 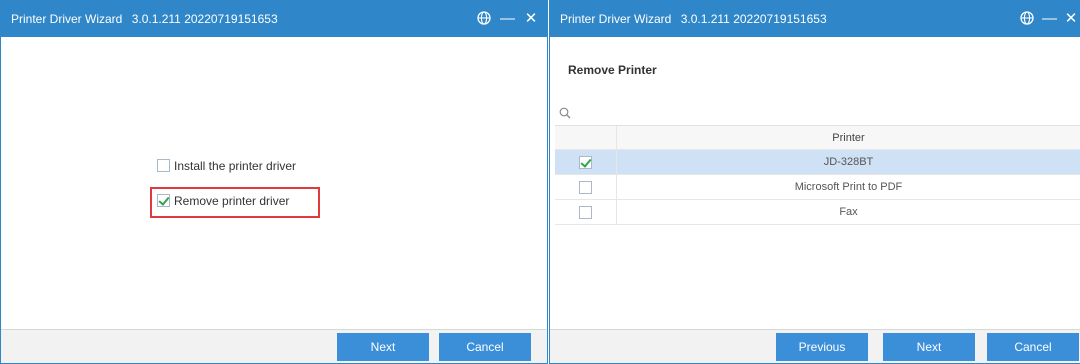 I want to click on table-row: Microsoft Print to PDF, so click(x=817, y=187).